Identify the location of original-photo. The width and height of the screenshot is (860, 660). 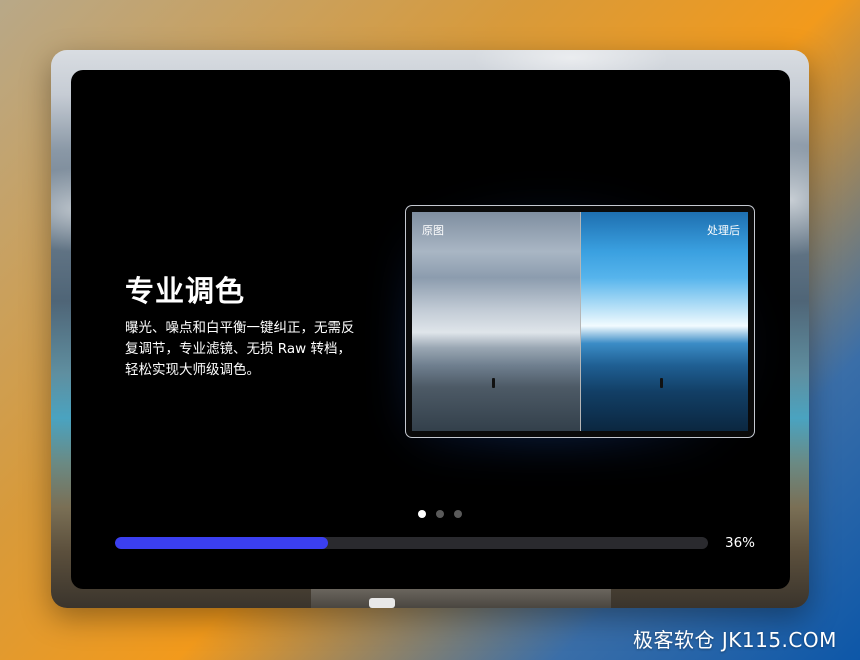
(496, 321).